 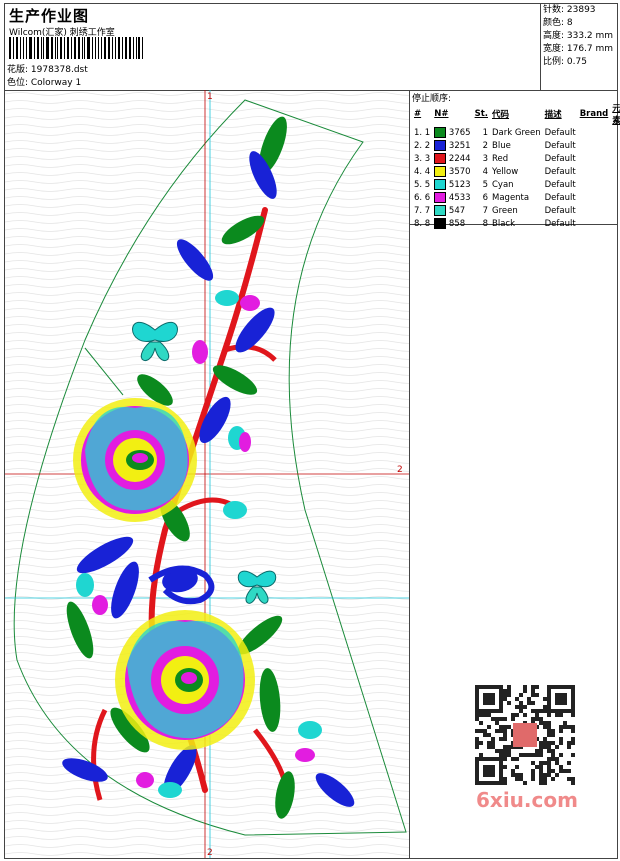 What do you see at coordinates (485, 145) in the screenshot?
I see `color-code: 2` at bounding box center [485, 145].